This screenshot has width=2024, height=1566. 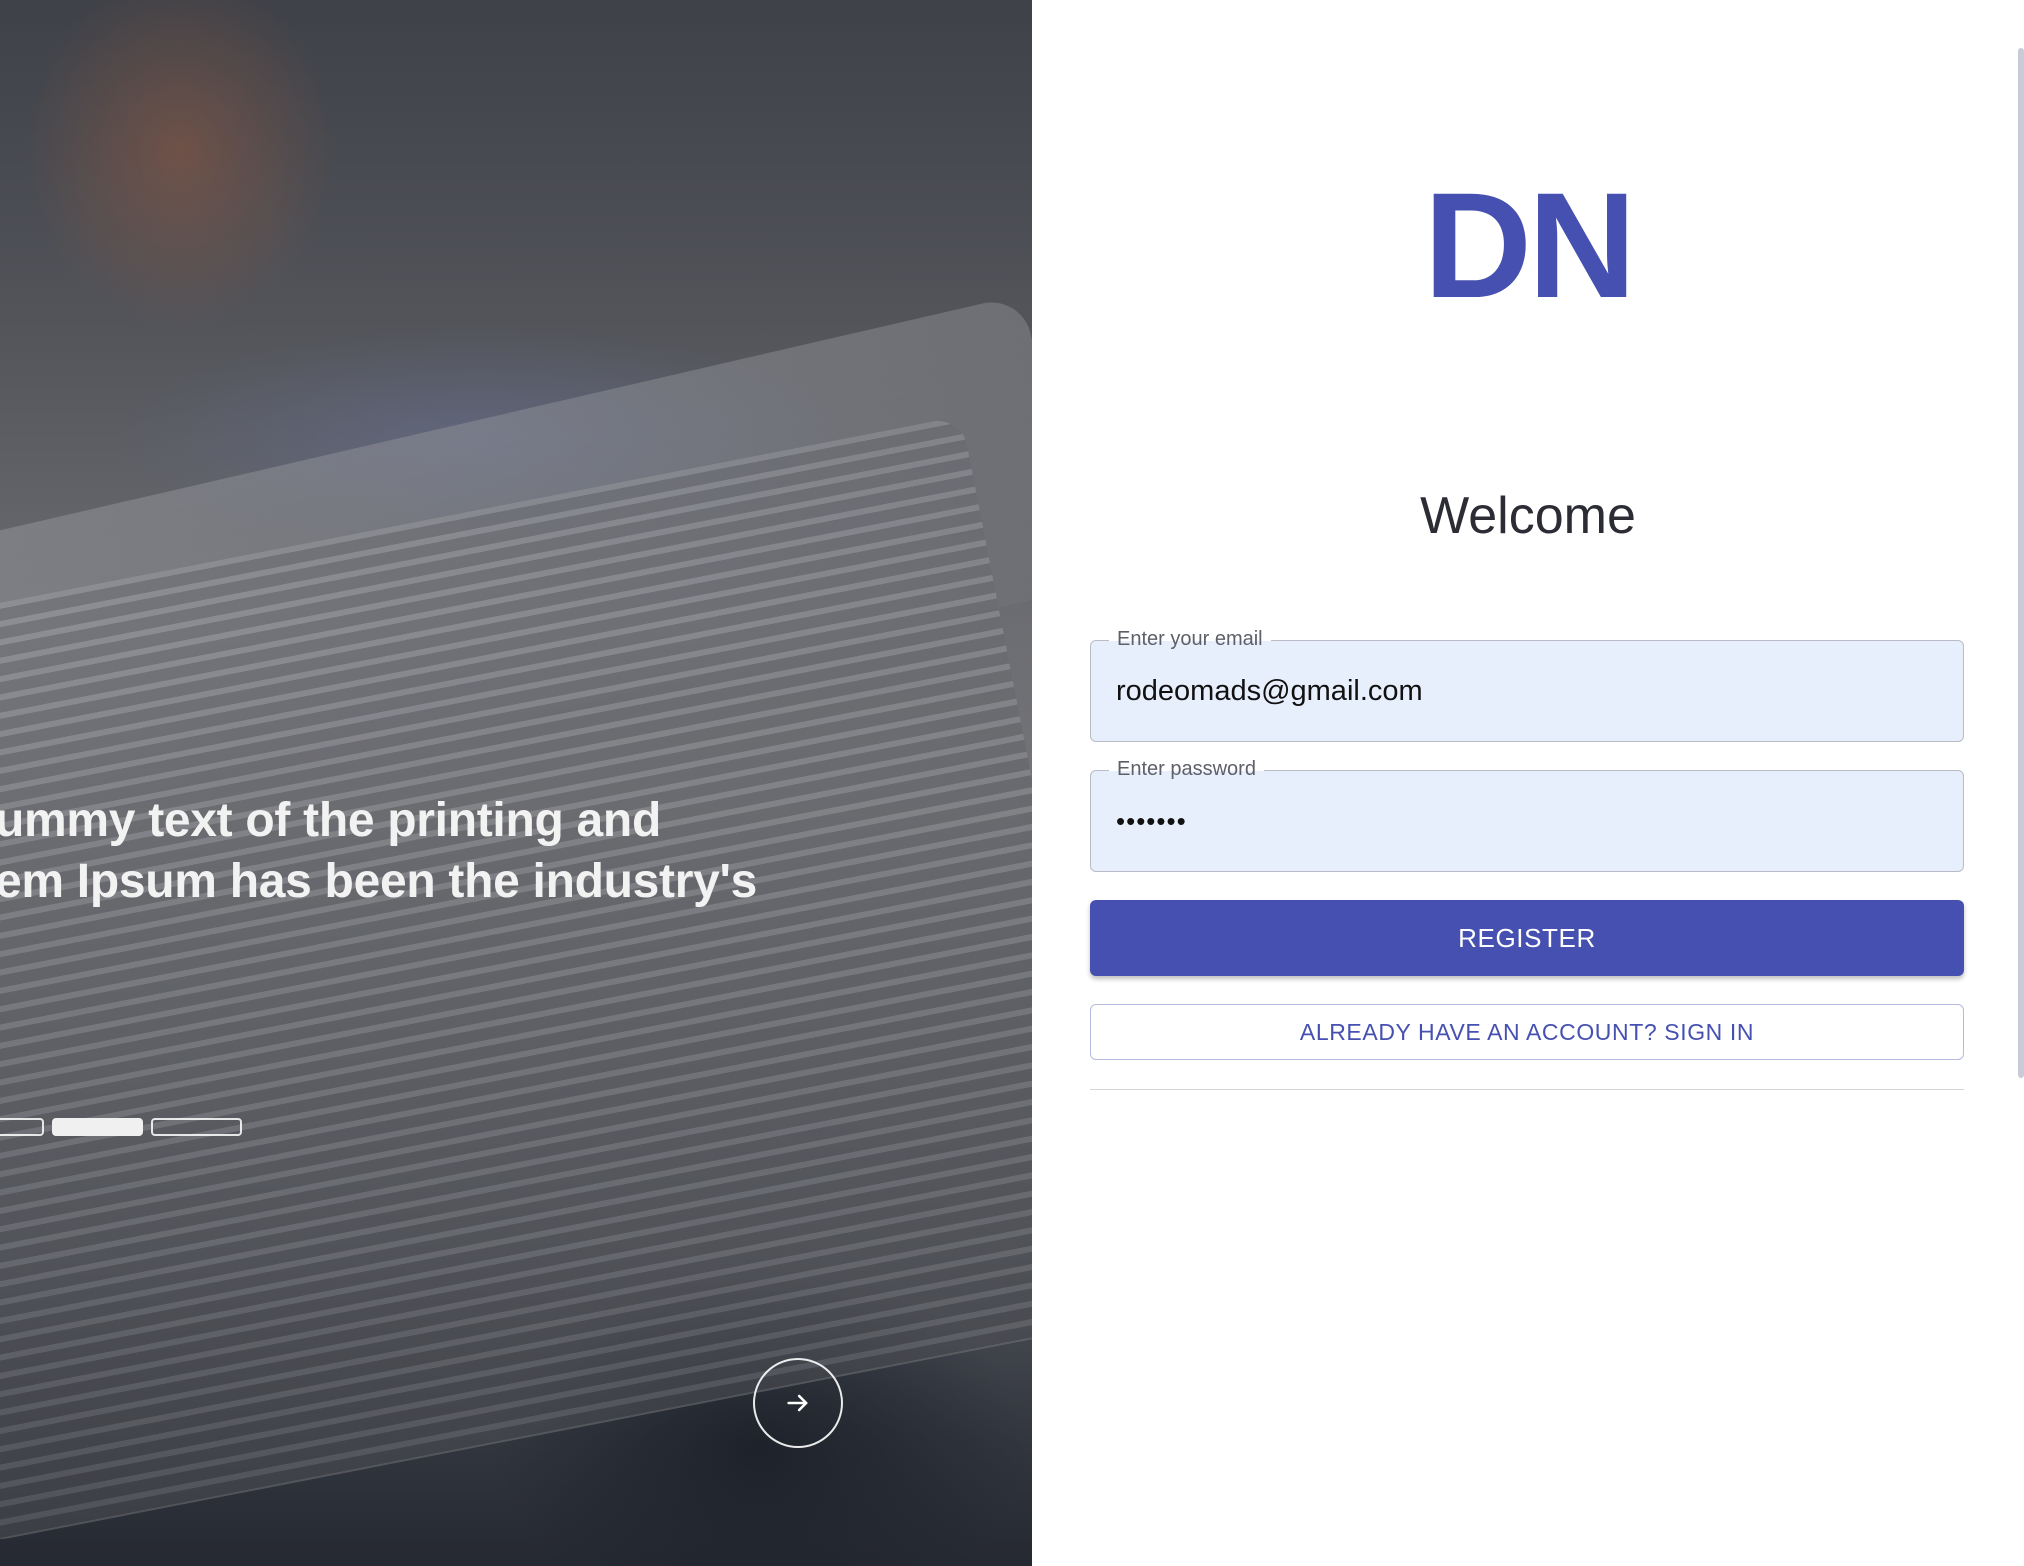 What do you see at coordinates (1526, 821) in the screenshot?
I see `password-input` at bounding box center [1526, 821].